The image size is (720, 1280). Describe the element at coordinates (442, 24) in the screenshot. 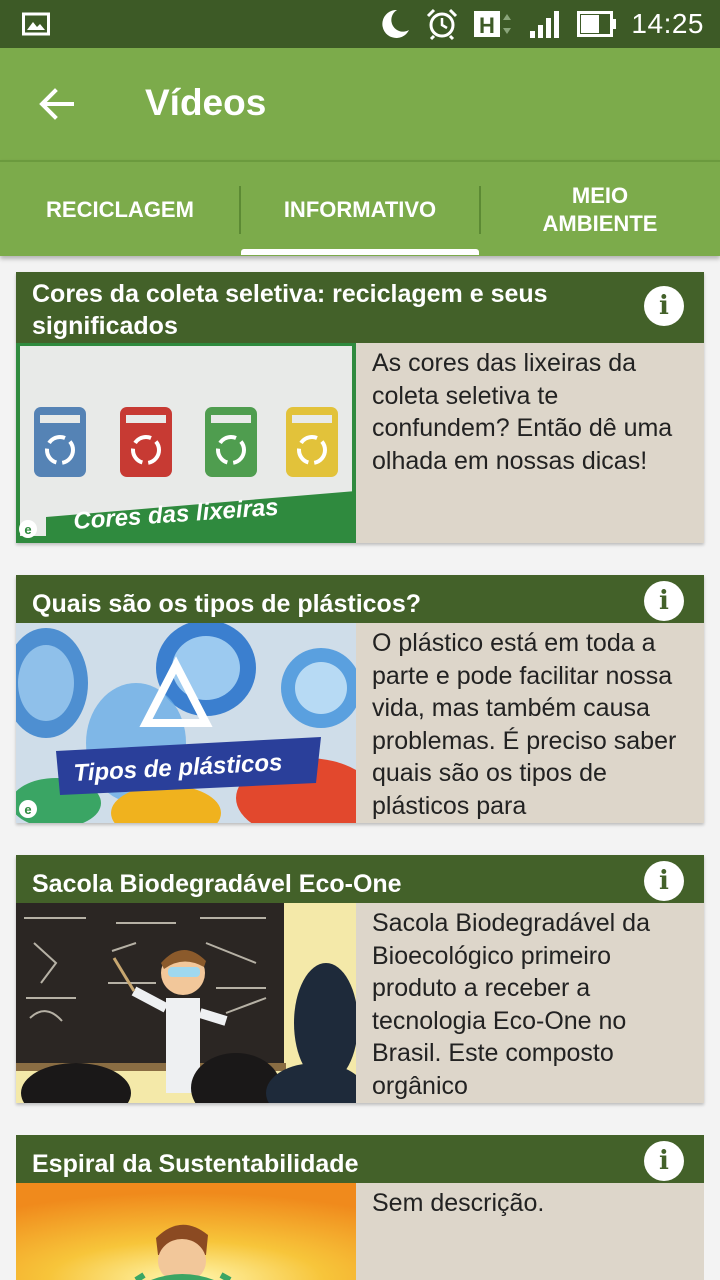

I see `alarm-icon` at that location.